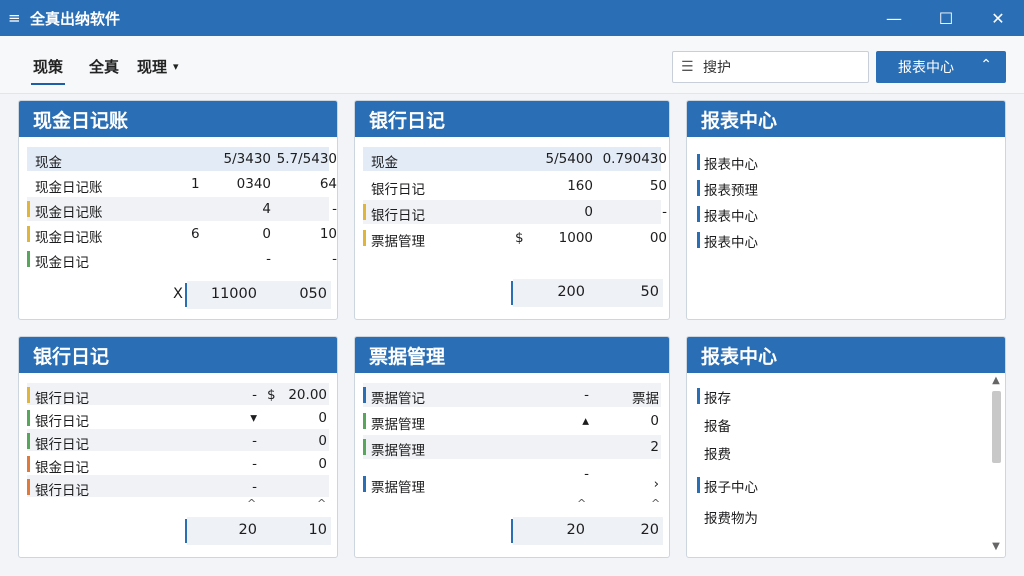  Describe the element at coordinates (731, 488) in the screenshot. I see `report-link-label: 报子中心` at that location.